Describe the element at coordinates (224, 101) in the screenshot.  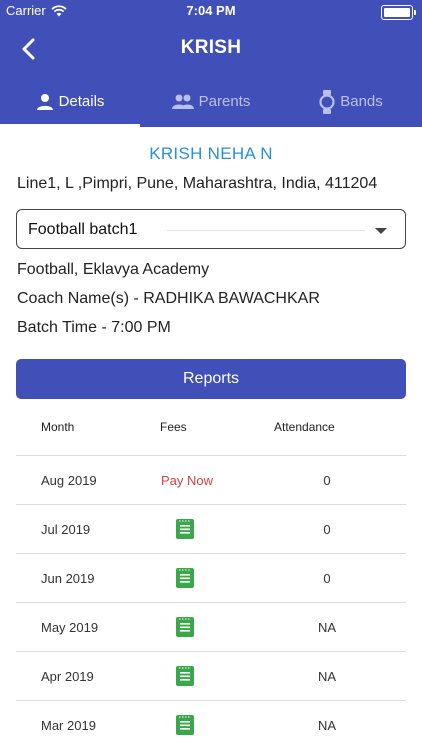
I see `tab-label: Parents` at that location.